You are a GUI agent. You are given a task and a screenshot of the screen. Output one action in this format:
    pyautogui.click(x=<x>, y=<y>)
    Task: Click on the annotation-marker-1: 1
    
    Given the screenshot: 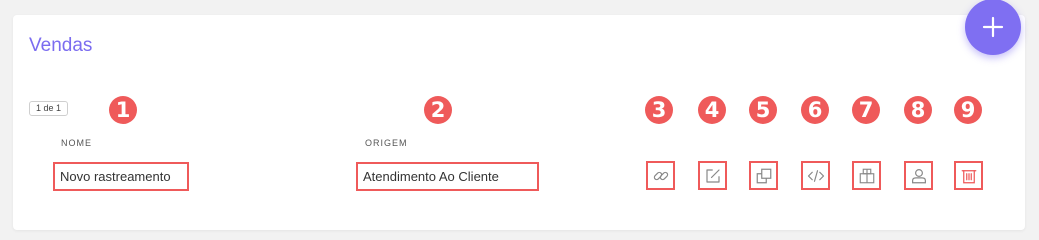 What is the action you would take?
    pyautogui.click(x=123, y=110)
    